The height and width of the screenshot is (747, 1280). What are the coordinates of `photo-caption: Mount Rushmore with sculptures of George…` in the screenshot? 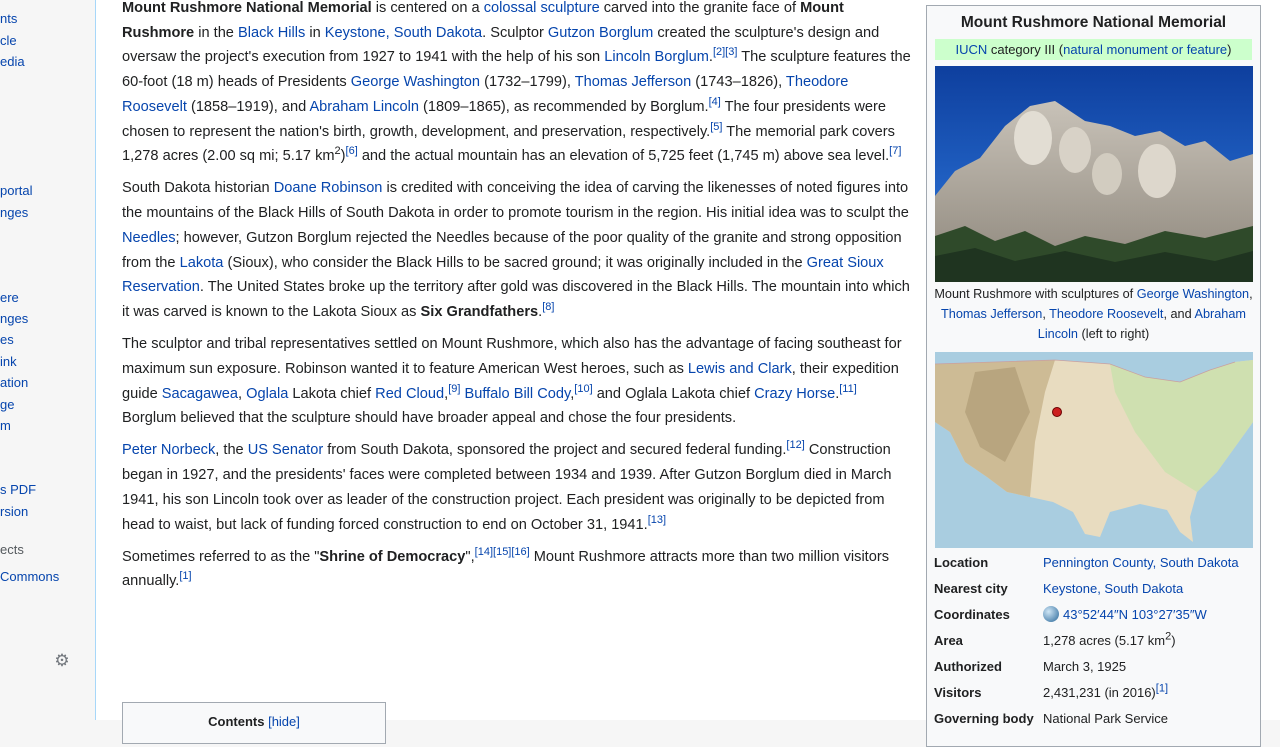 It's located at (1093, 314).